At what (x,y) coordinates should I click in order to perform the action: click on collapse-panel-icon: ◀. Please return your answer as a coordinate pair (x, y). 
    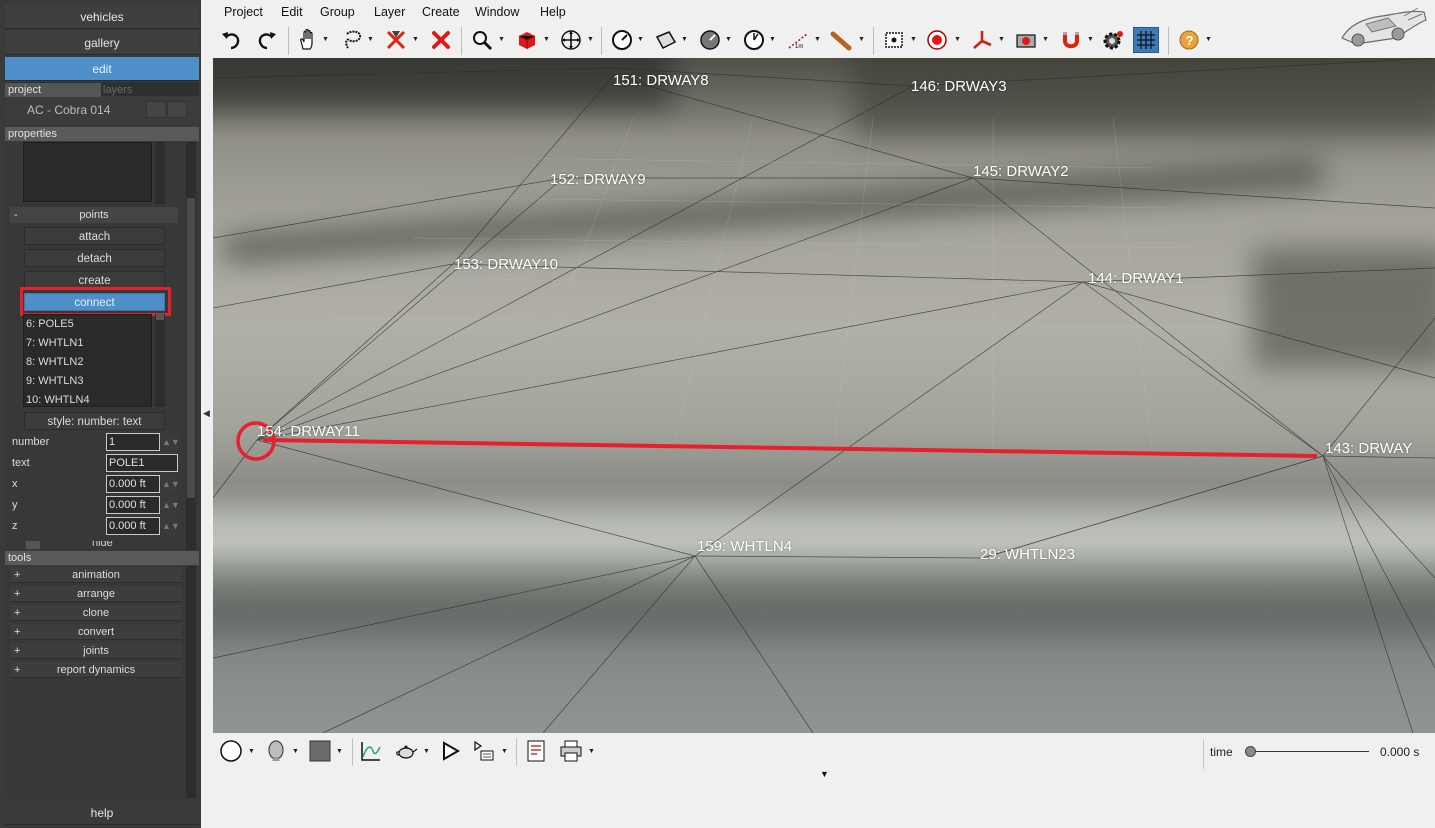
    Looking at the image, I should click on (207, 414).